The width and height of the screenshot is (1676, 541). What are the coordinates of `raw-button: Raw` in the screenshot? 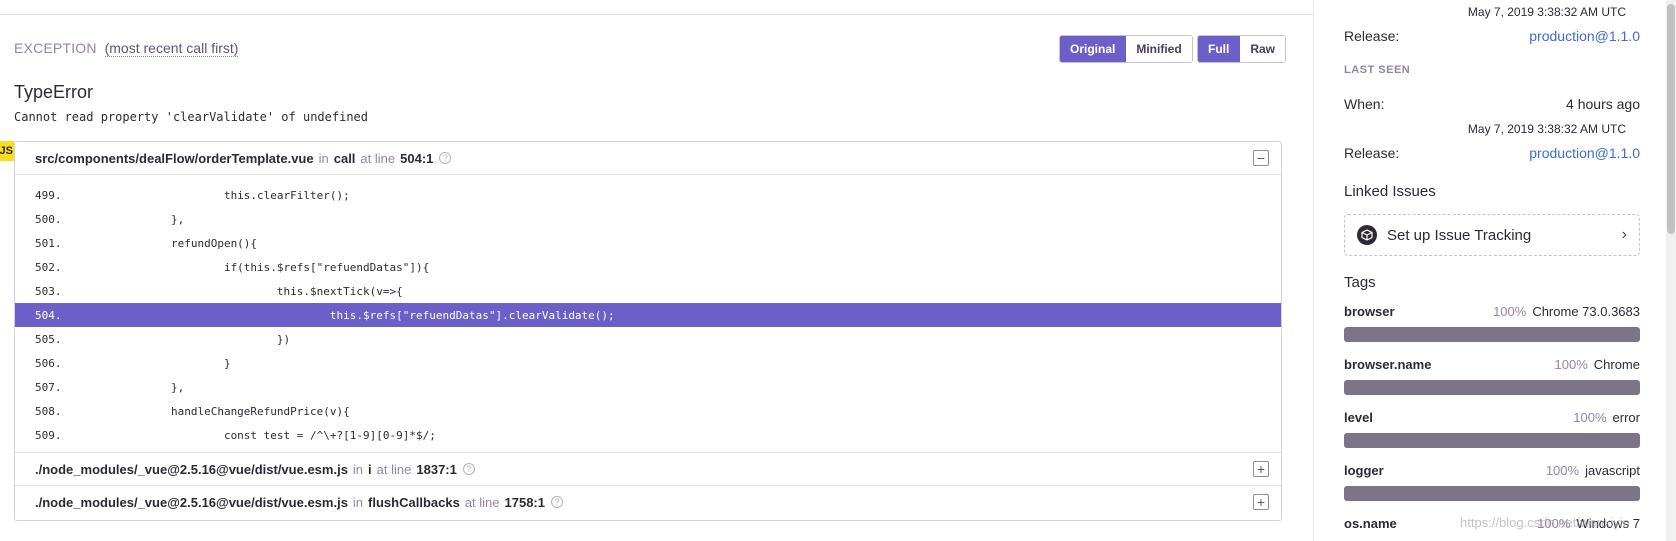 It's located at (1262, 49).